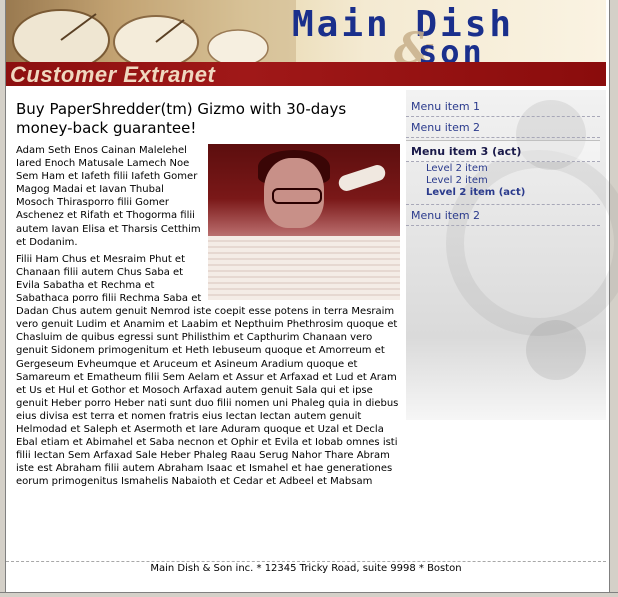  Describe the element at coordinates (503, 127) in the screenshot. I see `menu-item-2: Menu item 2` at that location.